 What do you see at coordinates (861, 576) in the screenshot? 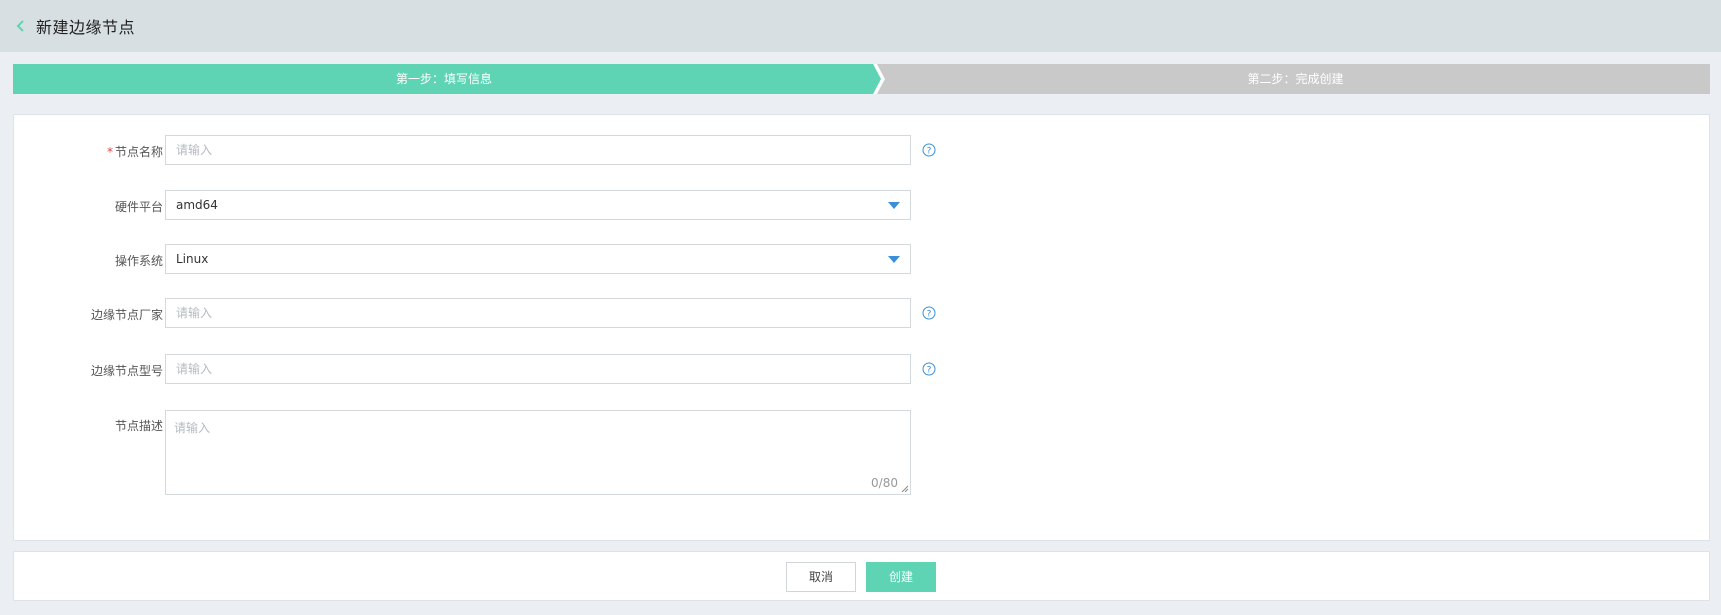
I see `form-footer: 取消 创建` at bounding box center [861, 576].